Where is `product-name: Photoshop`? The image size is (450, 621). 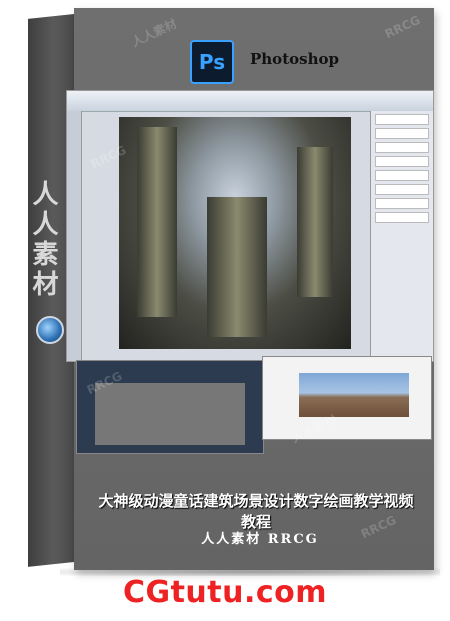 product-name: Photoshop is located at coordinates (294, 59).